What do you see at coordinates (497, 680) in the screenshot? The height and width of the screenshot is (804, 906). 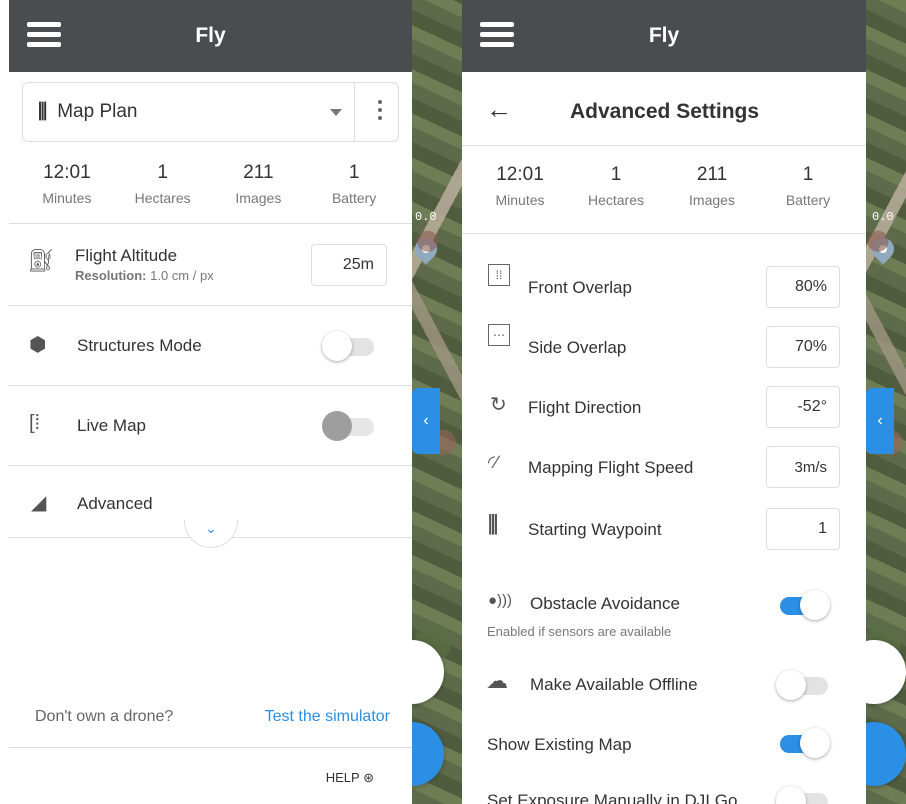 I see `cloud-download-icon: ☁` at bounding box center [497, 680].